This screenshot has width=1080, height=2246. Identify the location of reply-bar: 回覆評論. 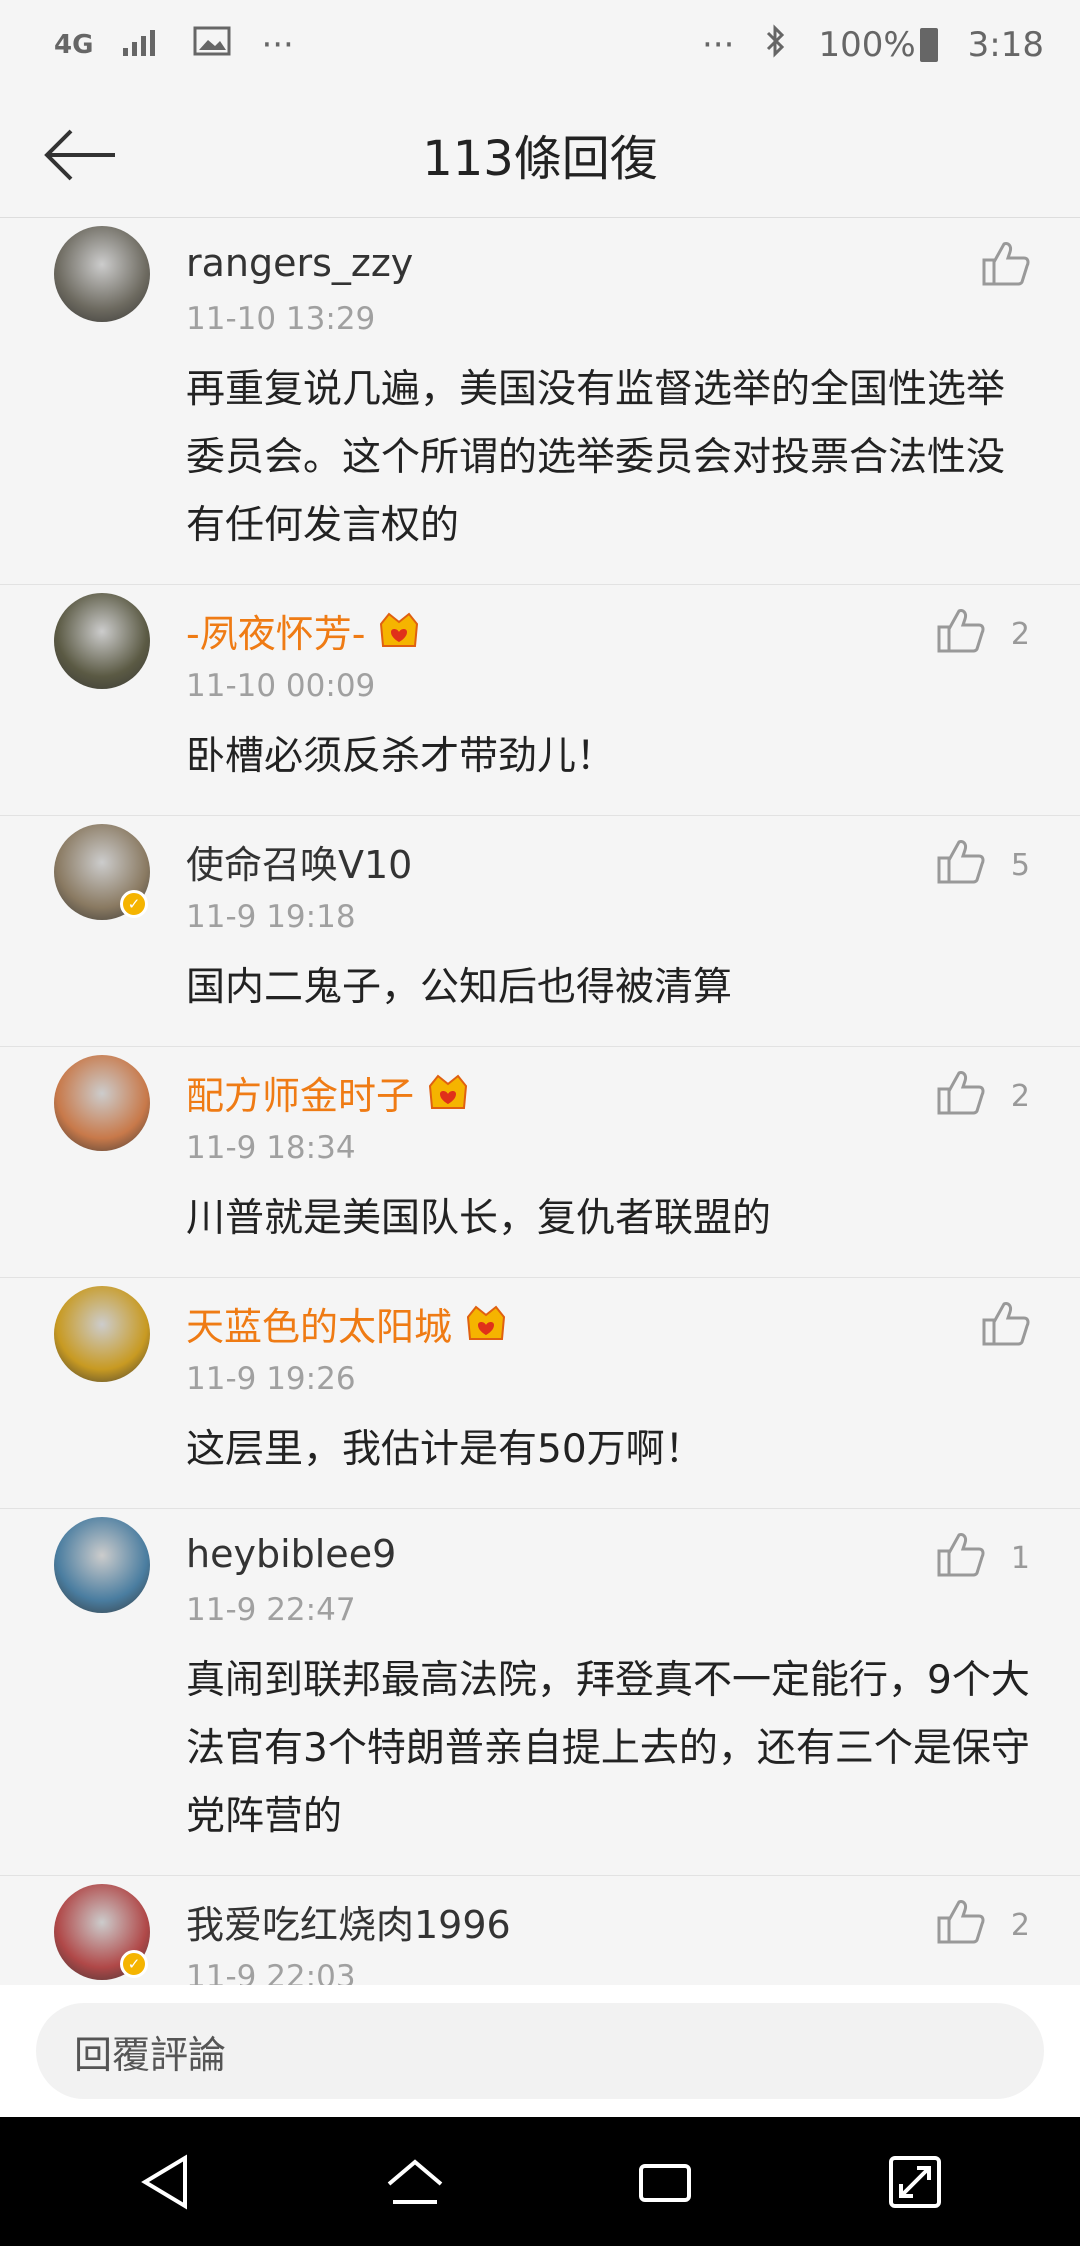
(540, 2051).